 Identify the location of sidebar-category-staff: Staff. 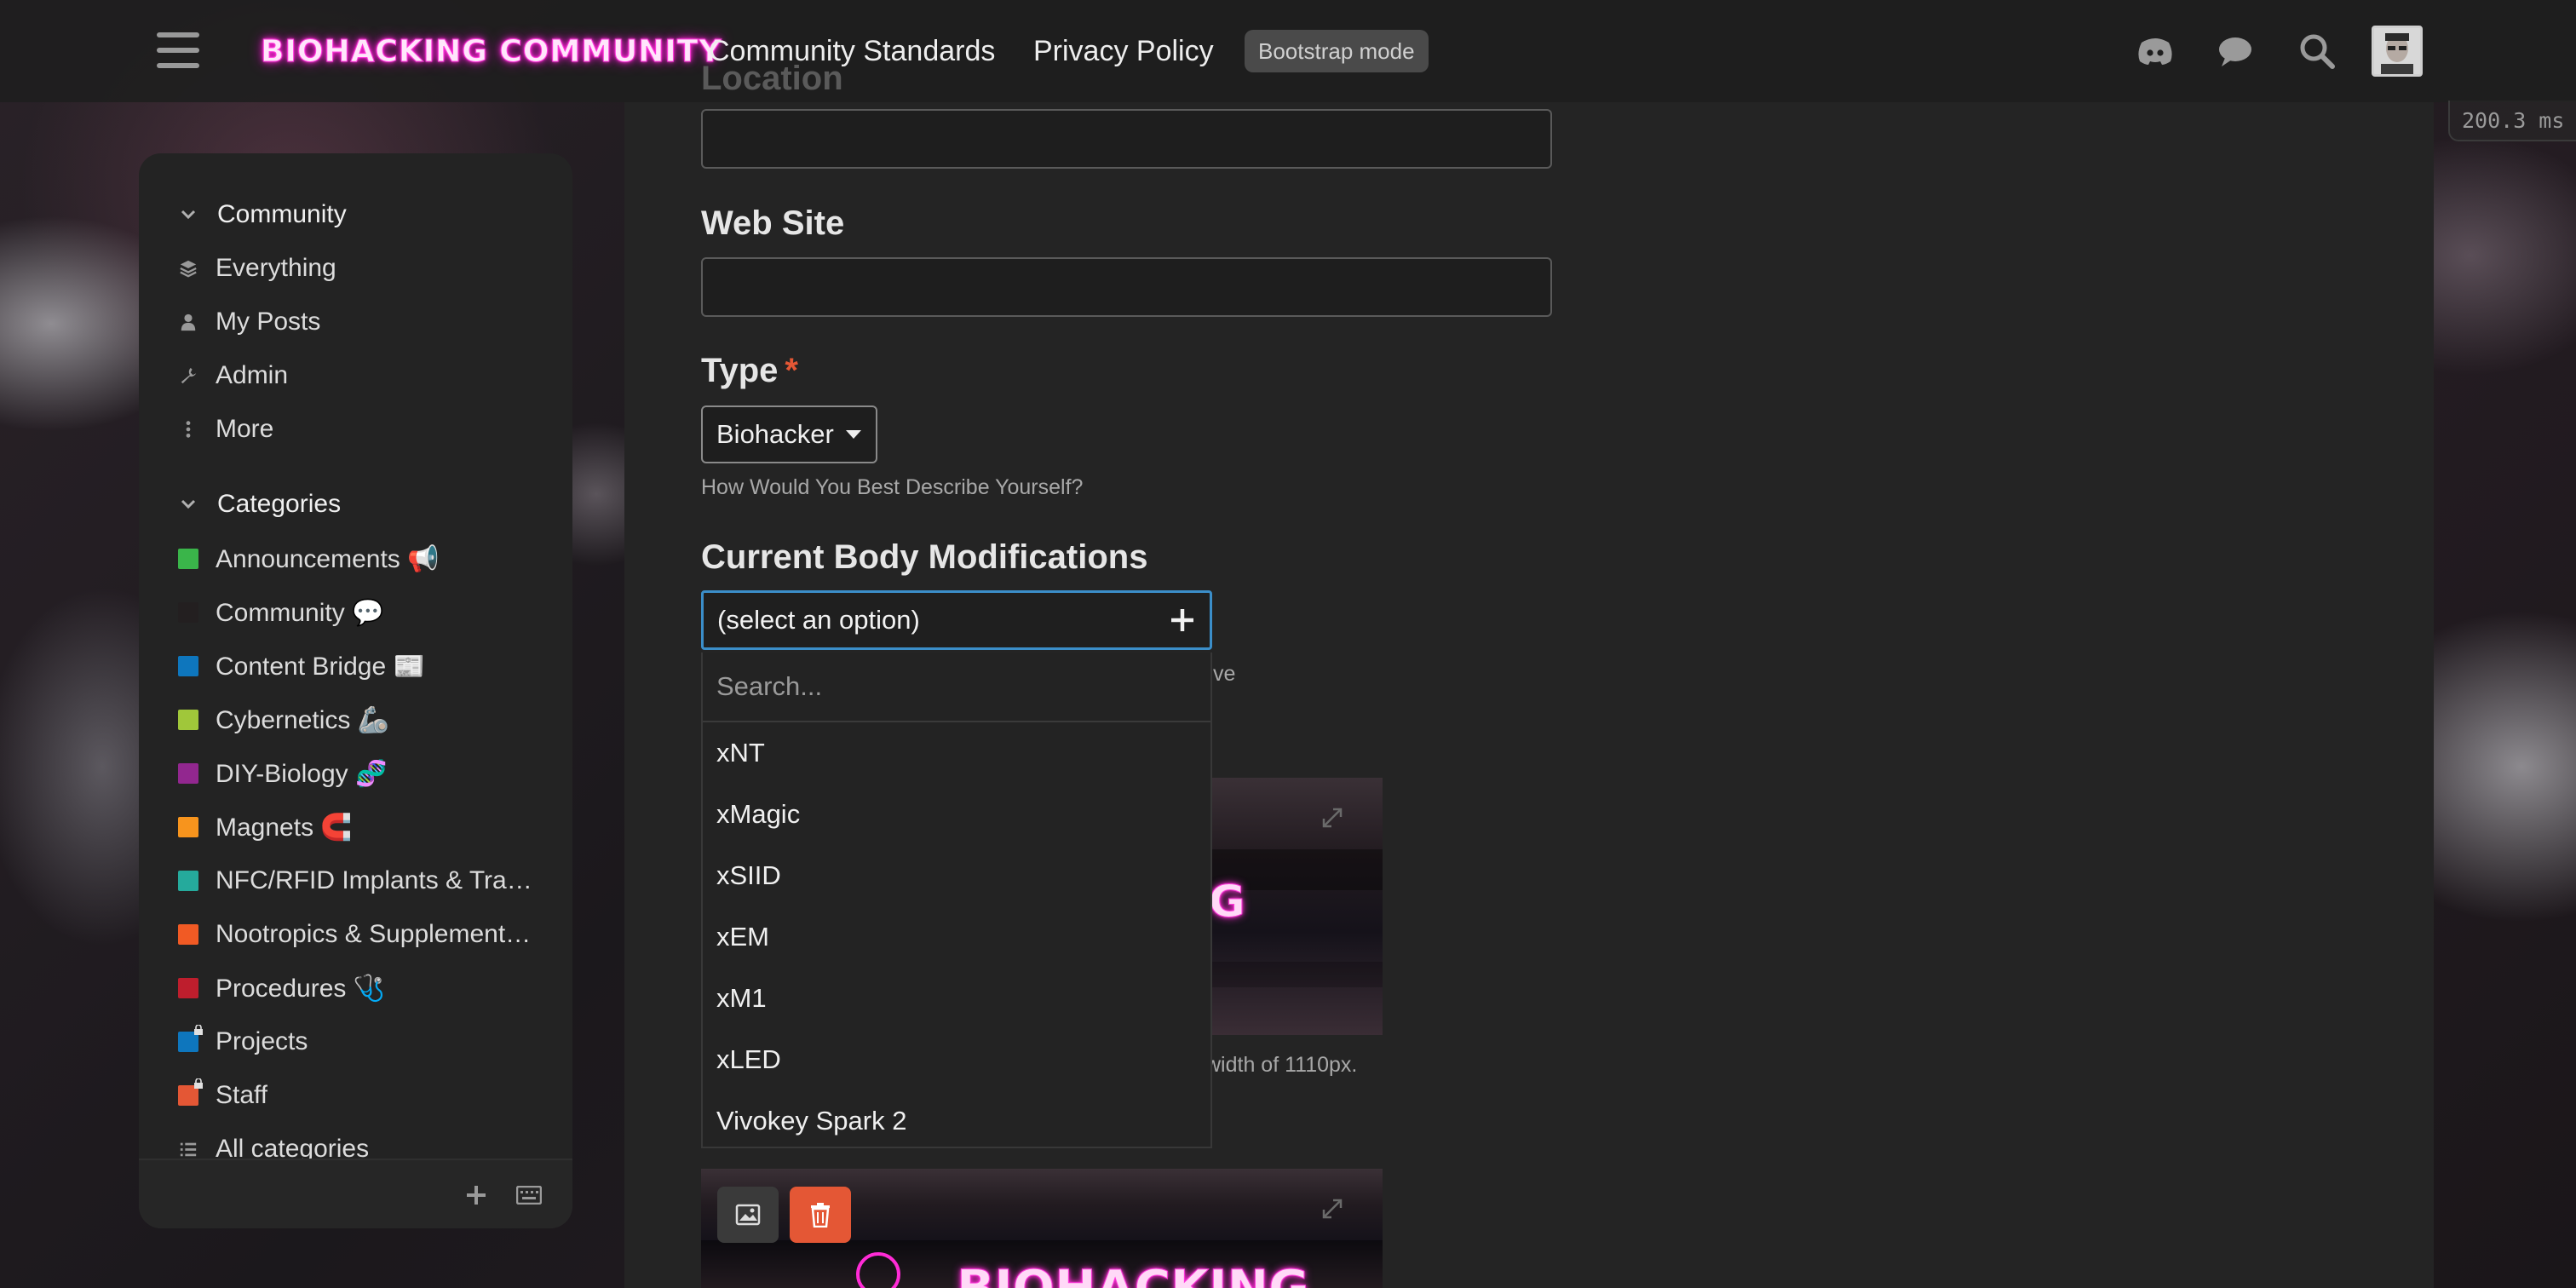
(365, 1096).